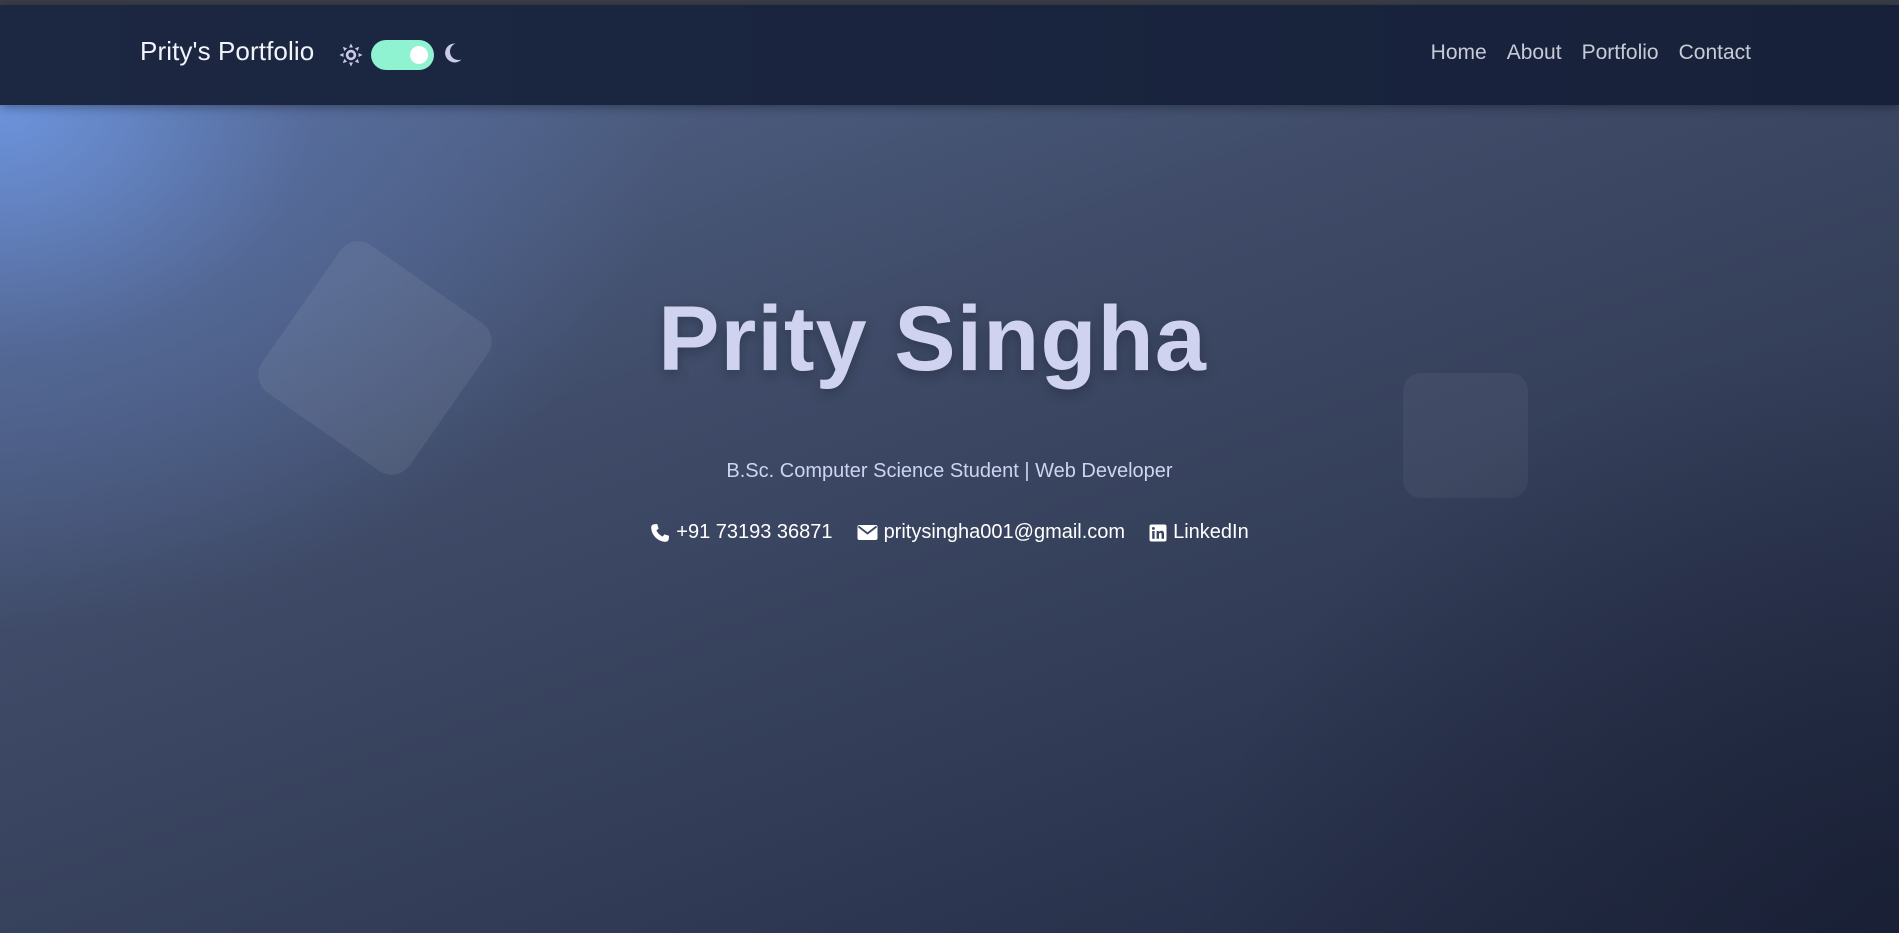 This screenshot has width=1899, height=933. What do you see at coordinates (453, 53) in the screenshot?
I see `moon-icon` at bounding box center [453, 53].